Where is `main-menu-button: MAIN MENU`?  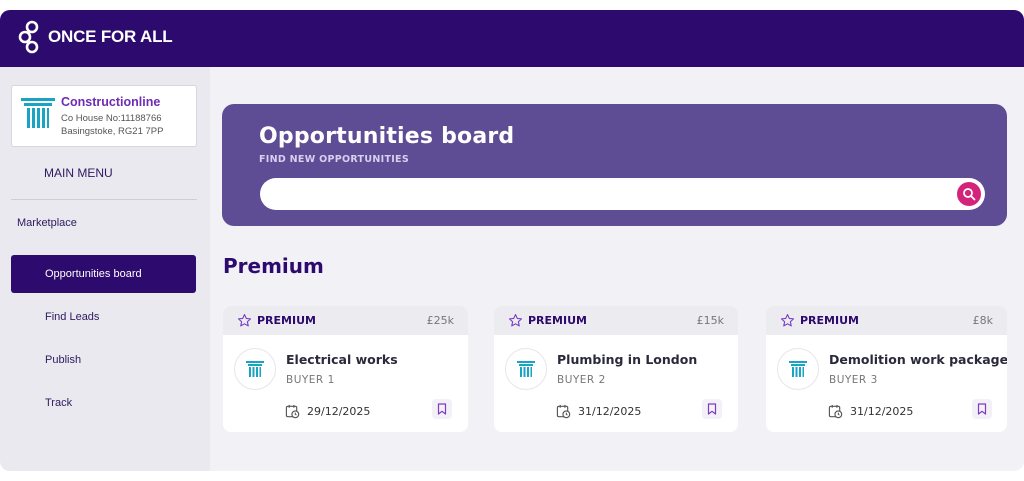 main-menu-button: MAIN MENU is located at coordinates (78, 173).